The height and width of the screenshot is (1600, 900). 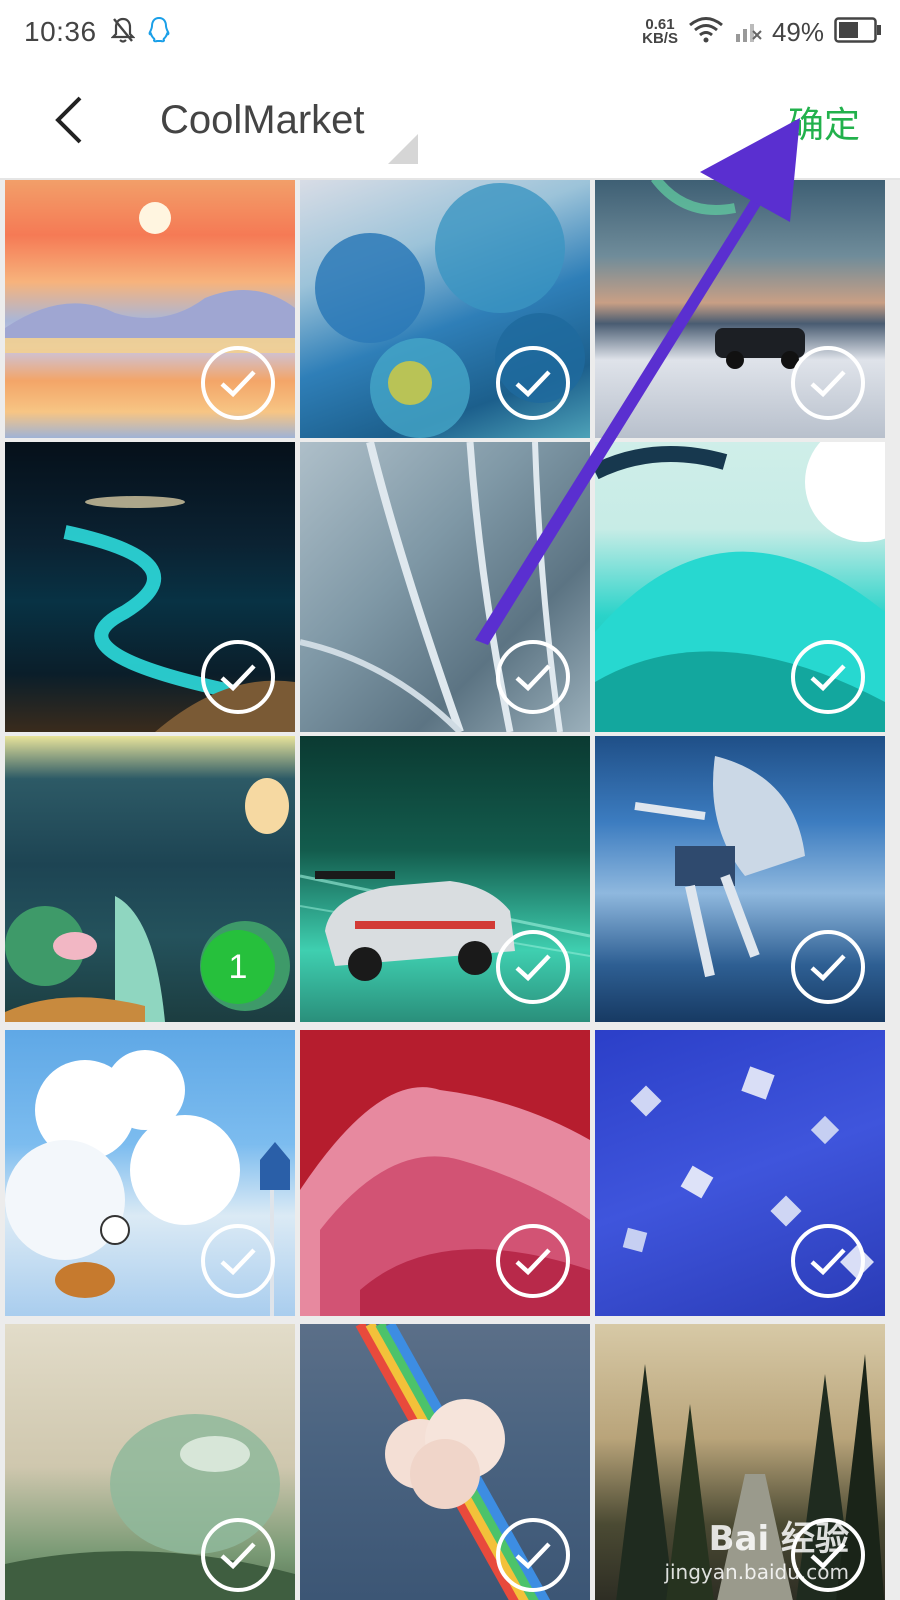 What do you see at coordinates (660, 38) in the screenshot?
I see `net-speed-unit: KB/S` at bounding box center [660, 38].